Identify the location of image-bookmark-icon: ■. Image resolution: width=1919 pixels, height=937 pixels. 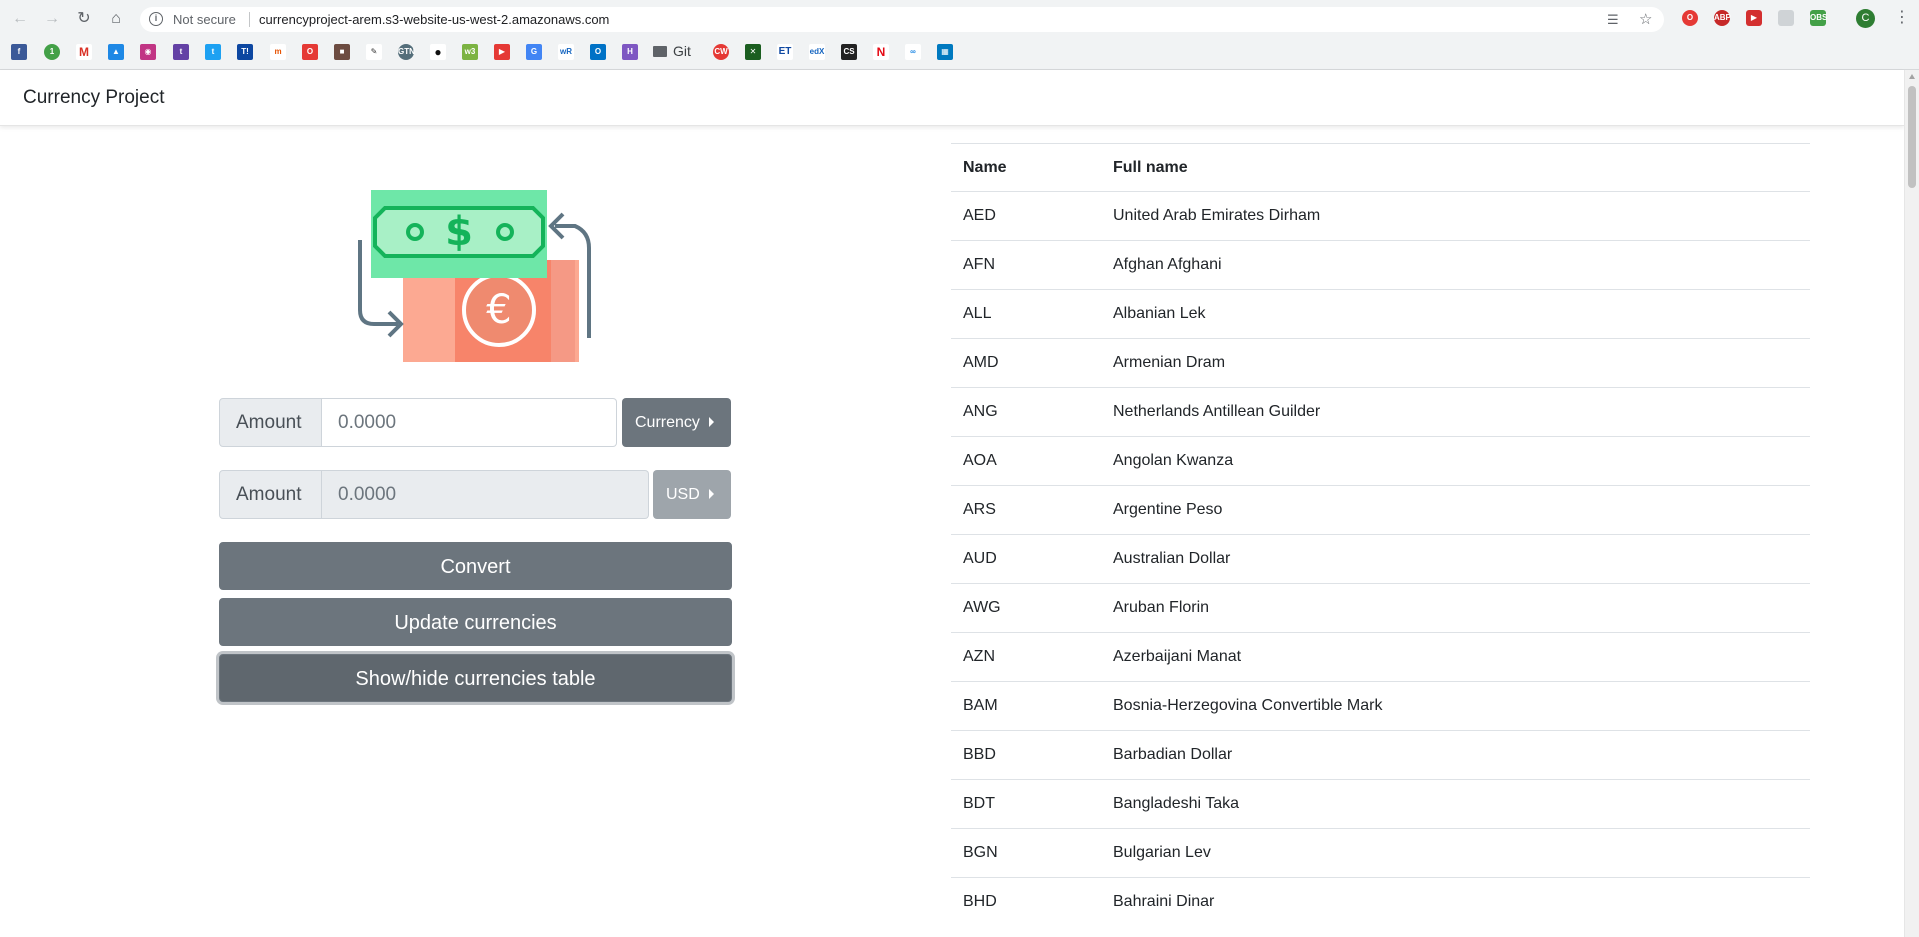
(342, 52).